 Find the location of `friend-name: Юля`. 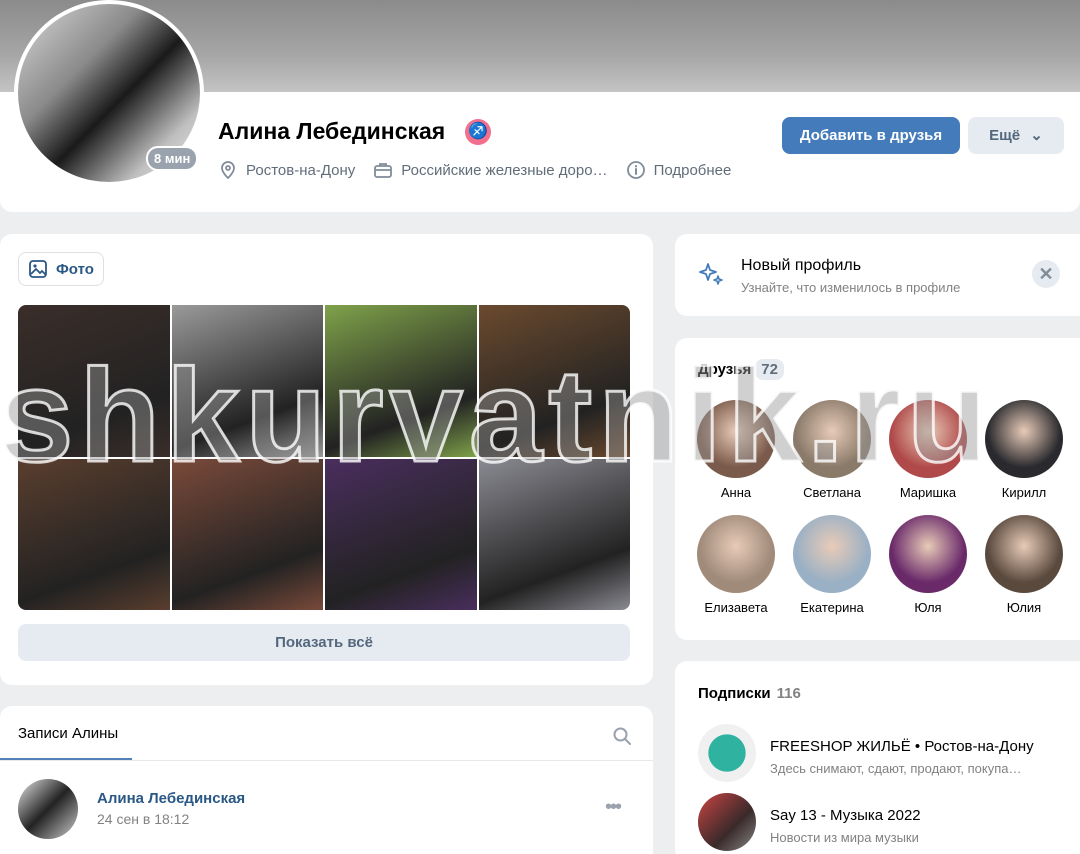

friend-name: Юля is located at coordinates (928, 607).